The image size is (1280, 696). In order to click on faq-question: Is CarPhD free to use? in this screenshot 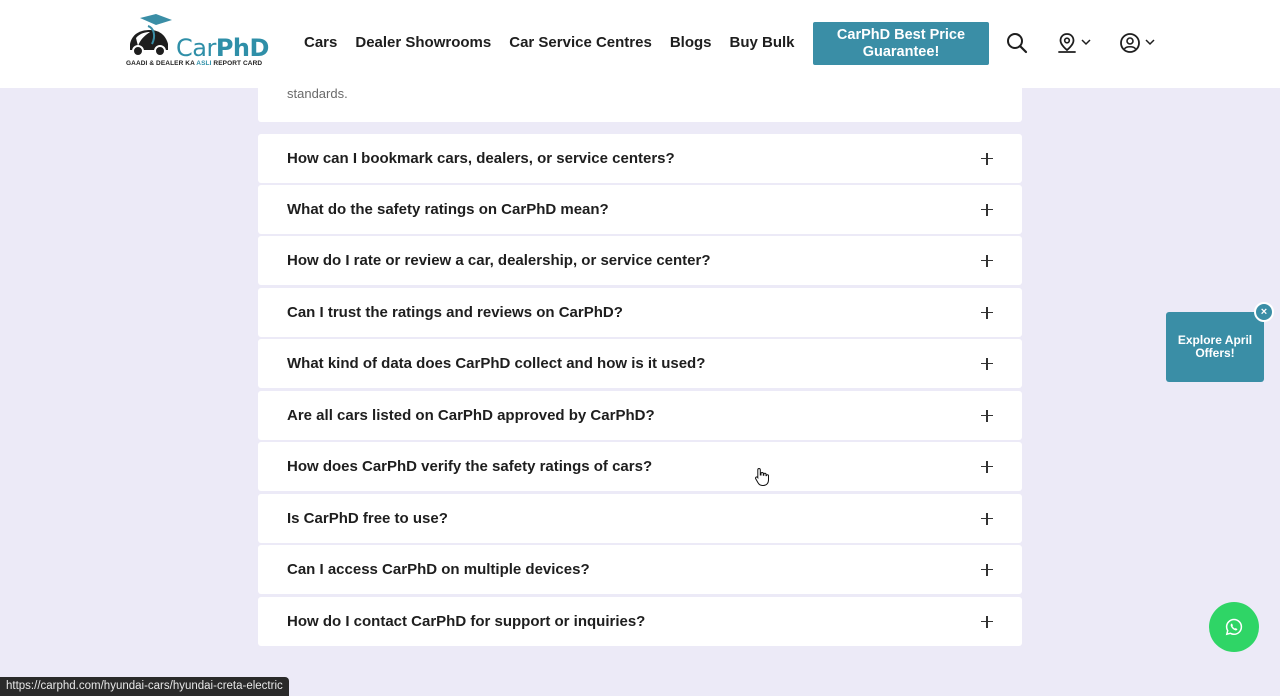, I will do `click(367, 518)`.